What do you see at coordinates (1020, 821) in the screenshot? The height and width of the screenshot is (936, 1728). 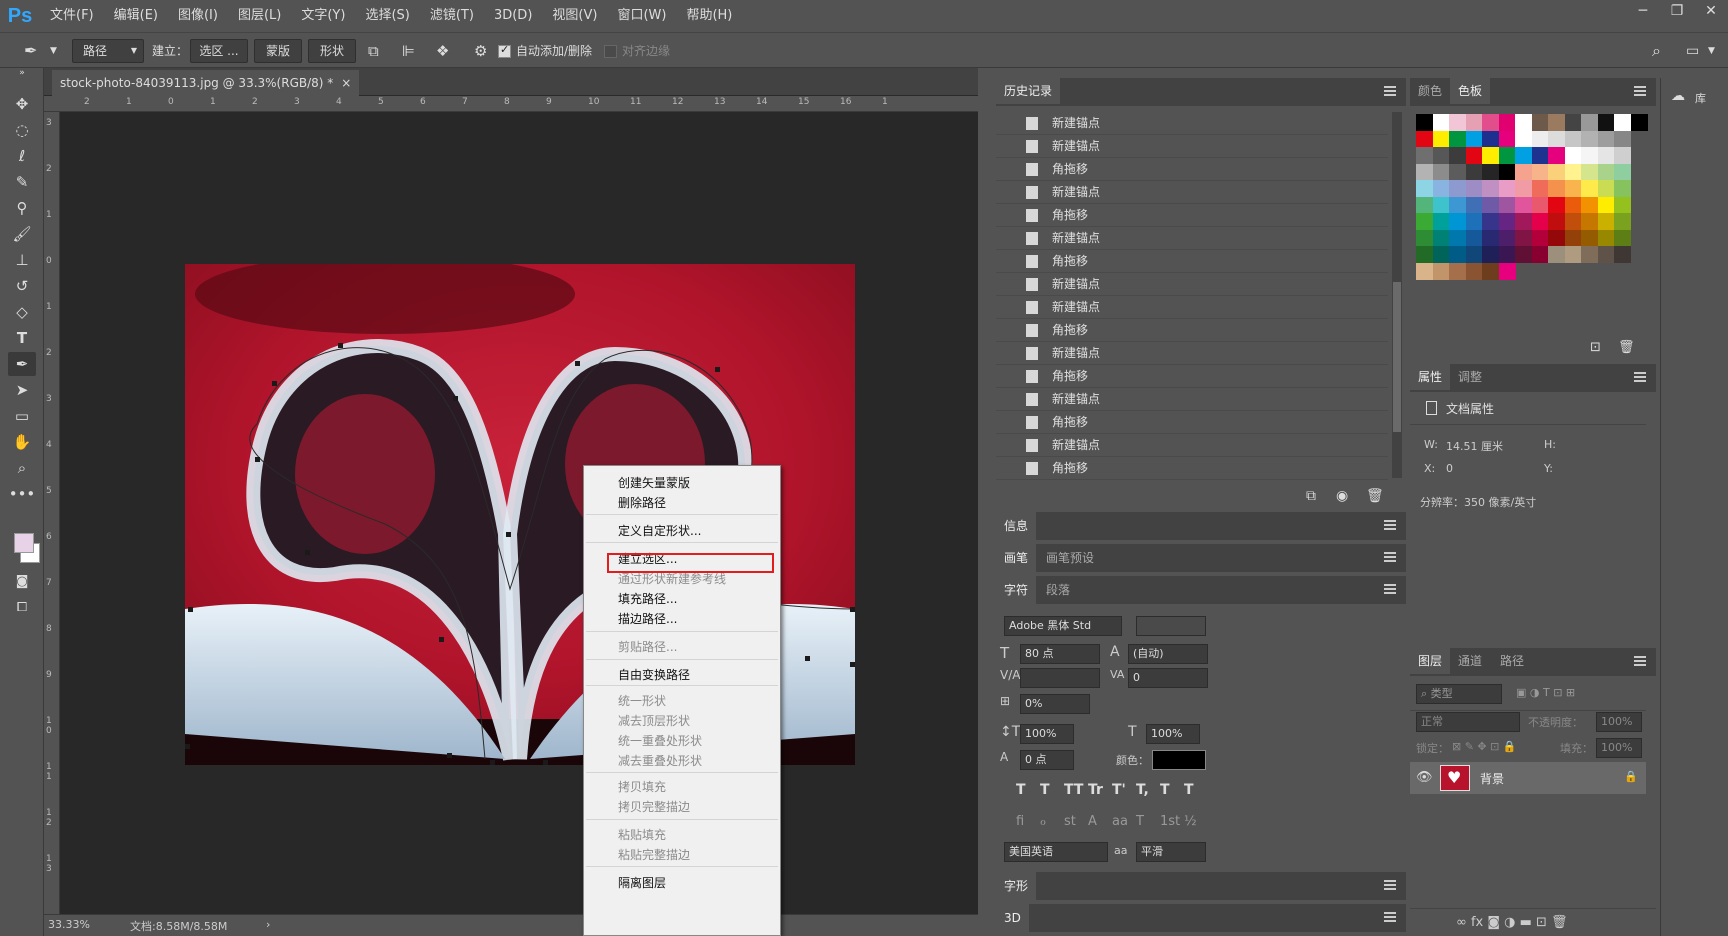 I see `opentype-button: fi` at bounding box center [1020, 821].